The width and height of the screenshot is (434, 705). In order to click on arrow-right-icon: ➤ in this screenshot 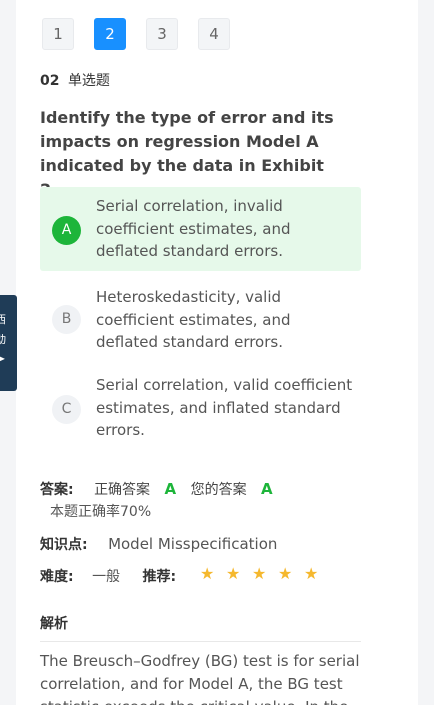, I will do `click(3, 359)`.